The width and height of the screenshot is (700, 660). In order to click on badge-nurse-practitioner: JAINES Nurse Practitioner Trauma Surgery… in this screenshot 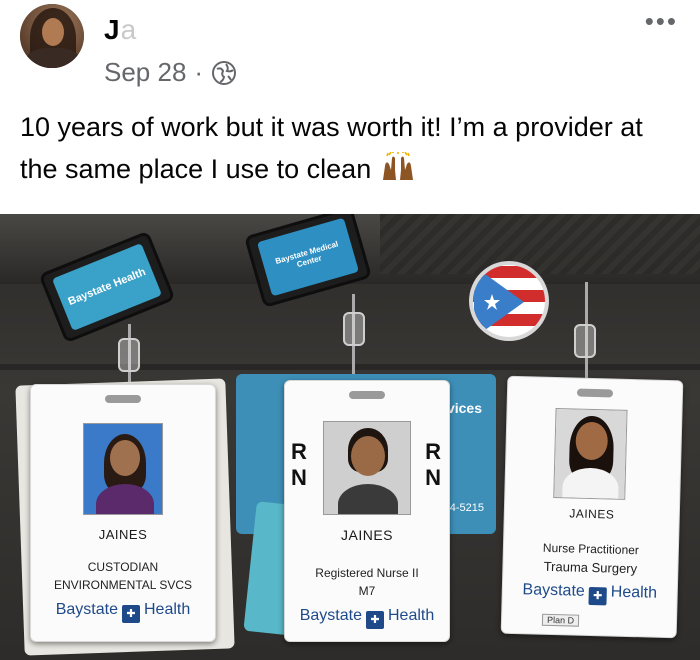, I will do `click(592, 507)`.